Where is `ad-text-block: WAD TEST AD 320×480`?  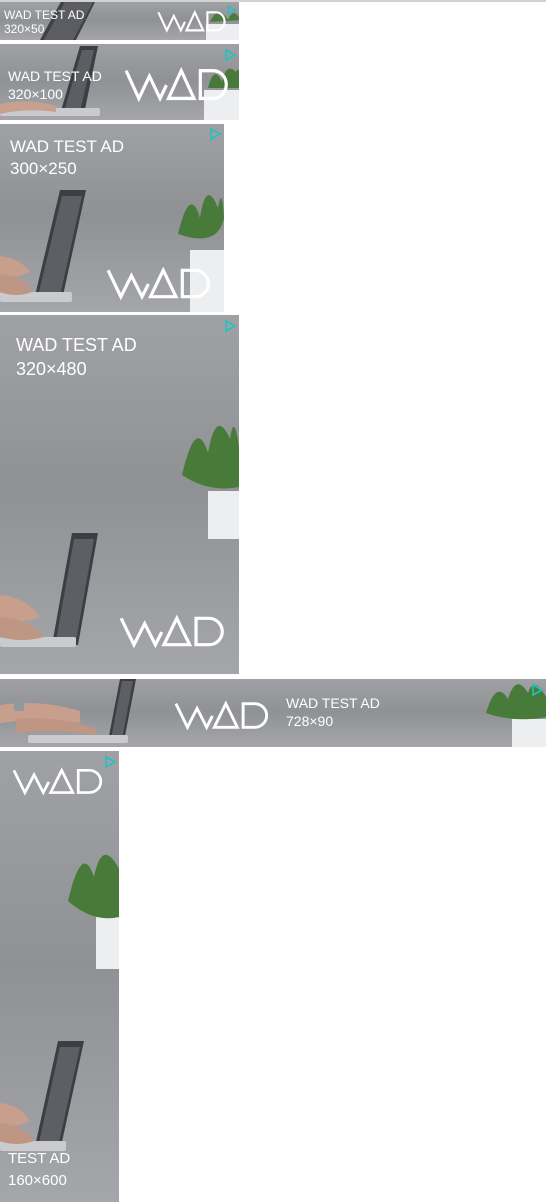
ad-text-block: WAD TEST AD 320×480 is located at coordinates (76, 357).